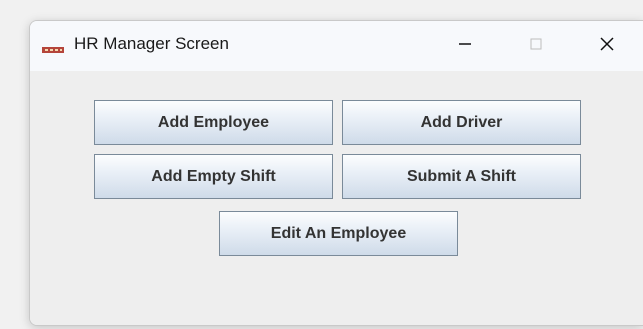 The height and width of the screenshot is (329, 643). What do you see at coordinates (213, 176) in the screenshot?
I see `add-empty-shift-button: Add Empty Shift` at bounding box center [213, 176].